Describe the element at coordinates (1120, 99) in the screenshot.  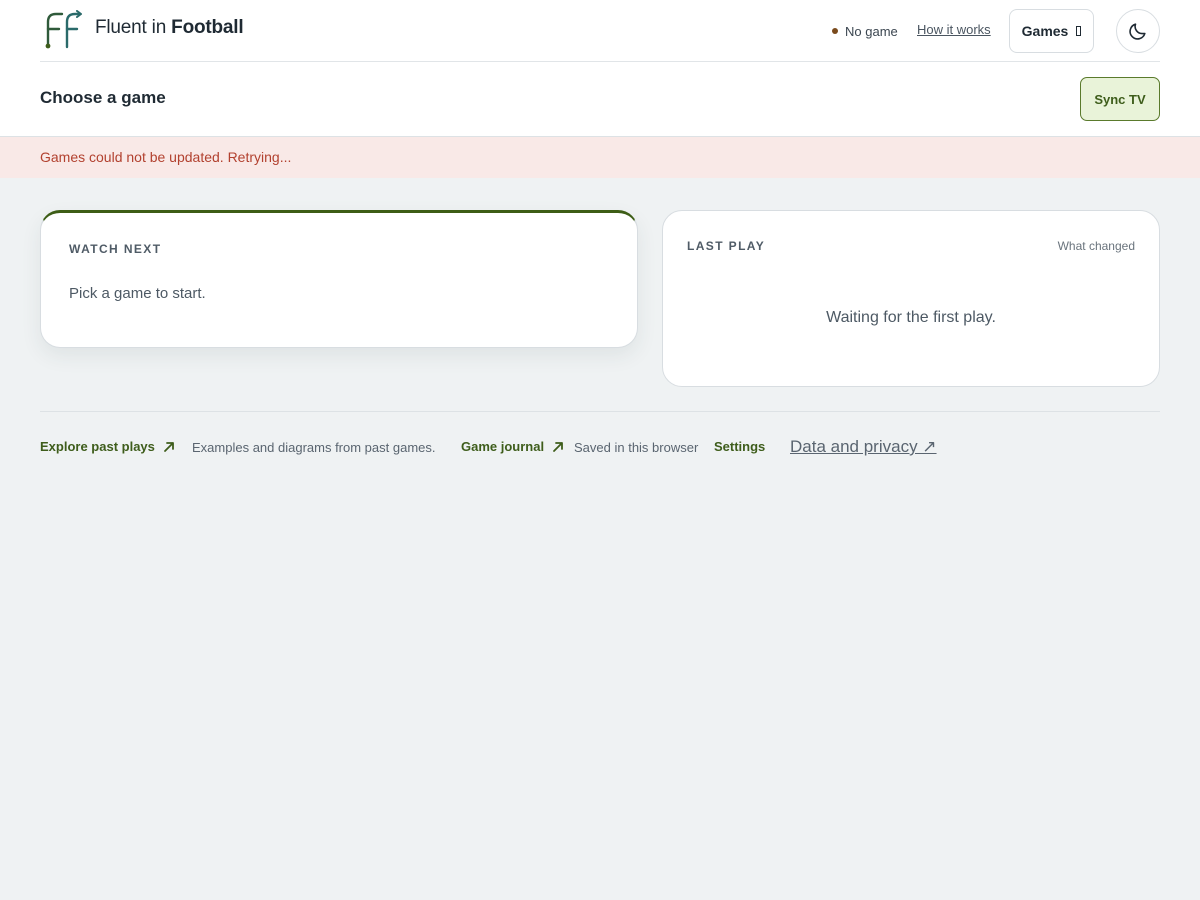
I see `sync-tv-button: Sync TV` at that location.